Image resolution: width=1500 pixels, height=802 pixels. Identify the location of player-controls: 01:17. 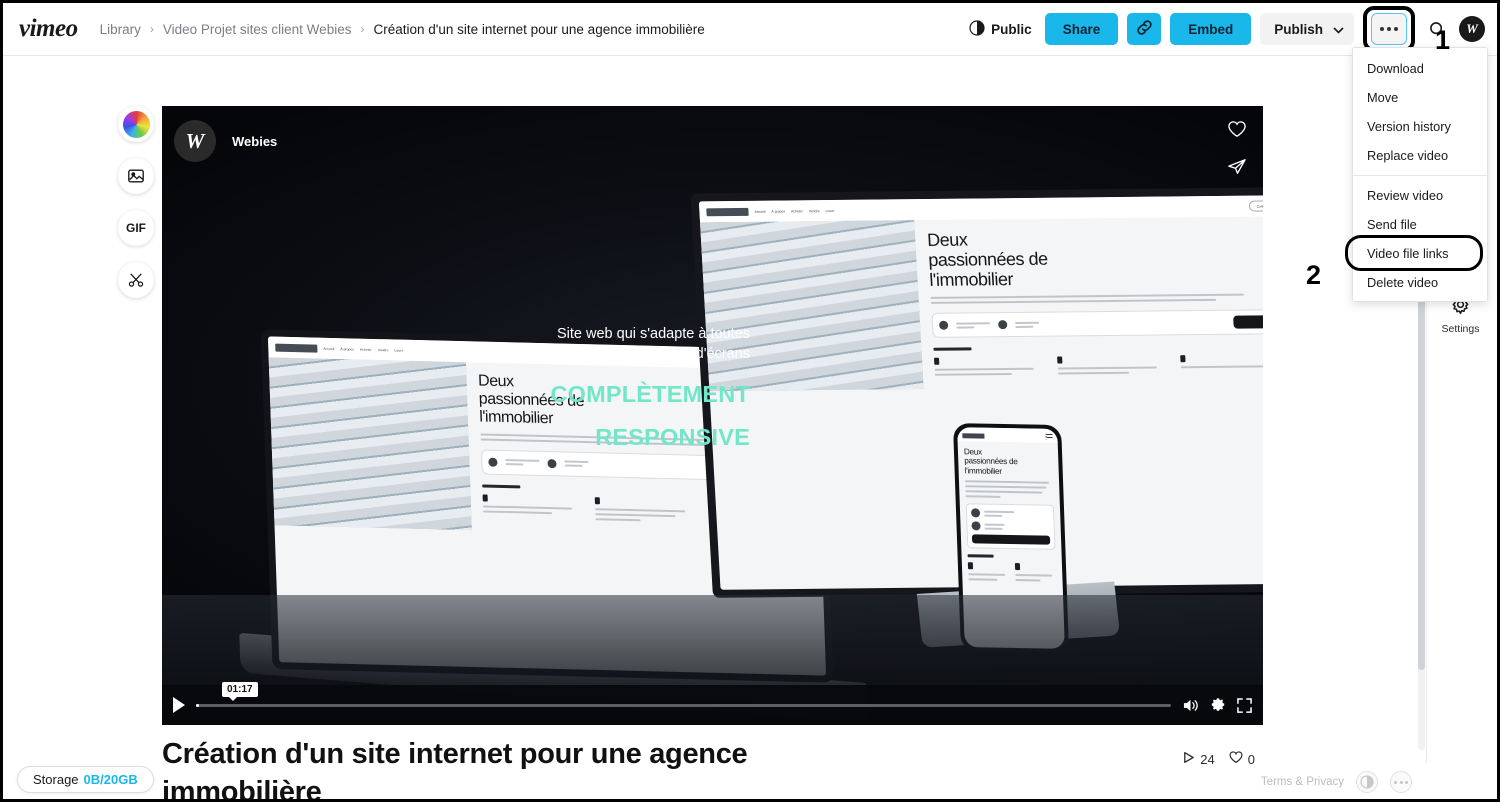
(712, 703).